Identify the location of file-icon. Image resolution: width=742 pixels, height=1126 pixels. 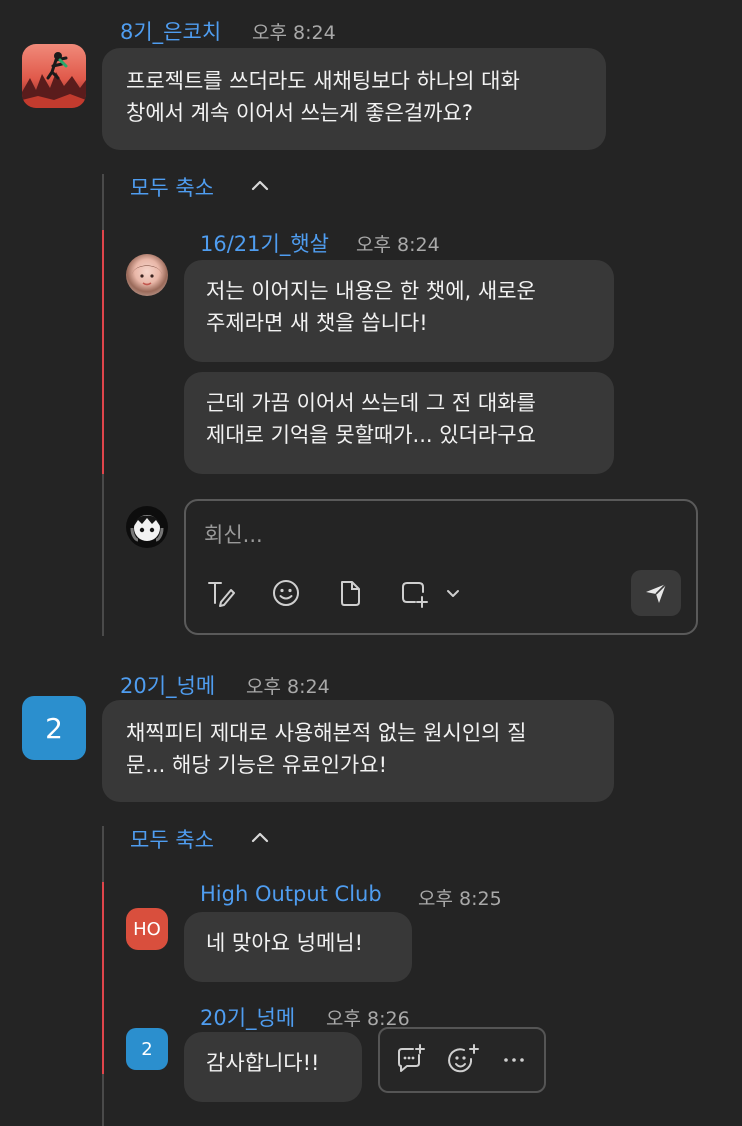
(350, 593).